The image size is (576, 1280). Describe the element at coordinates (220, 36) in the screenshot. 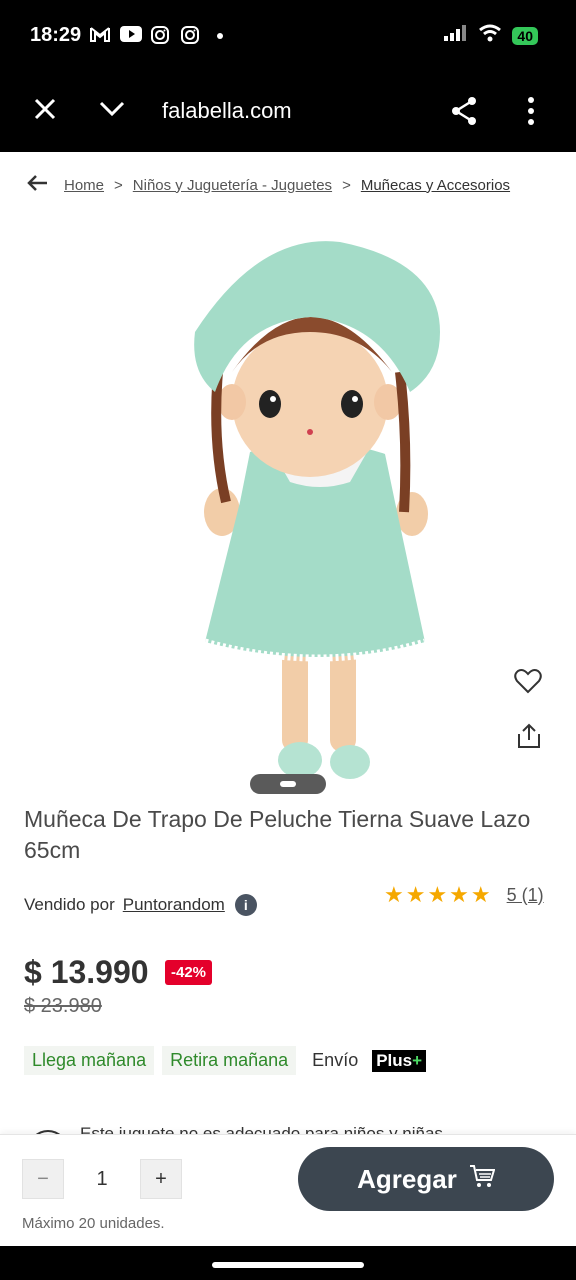

I see `dot-icon` at that location.